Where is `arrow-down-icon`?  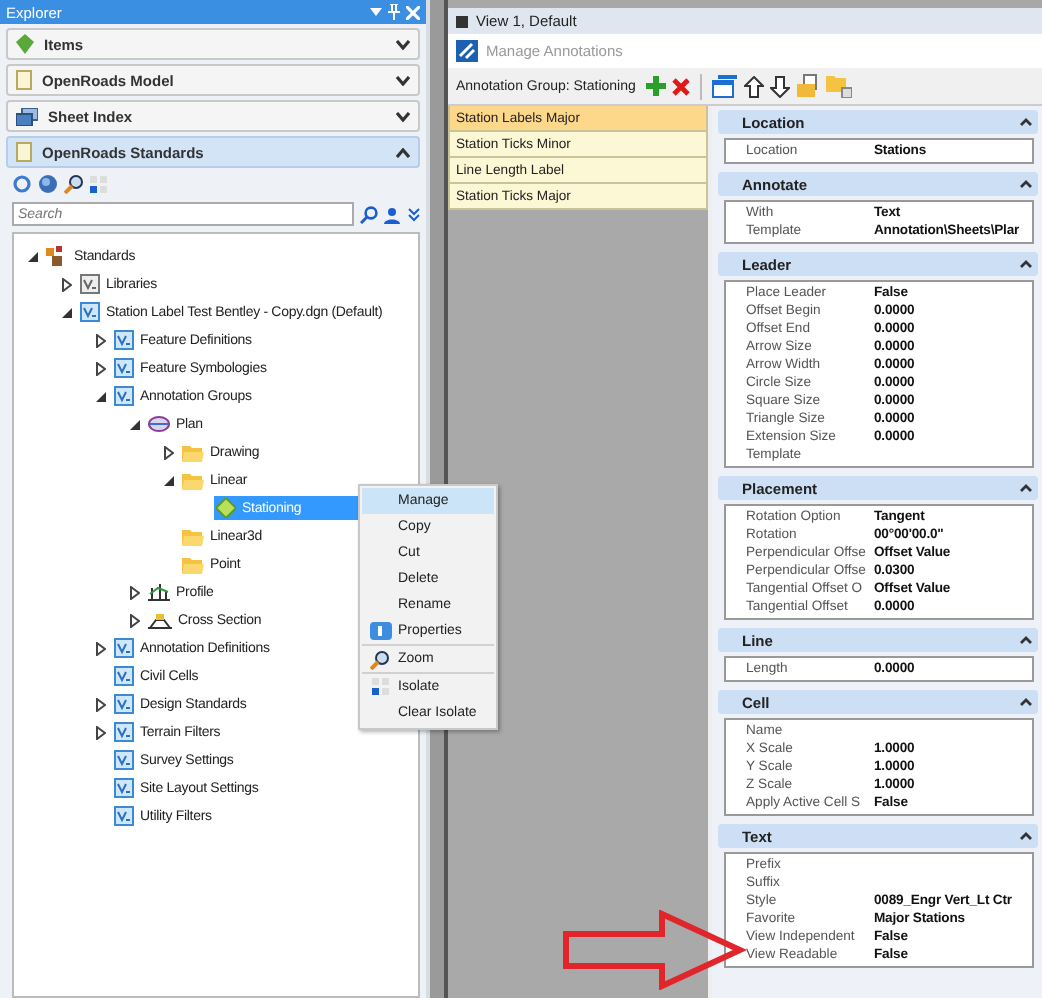 arrow-down-icon is located at coordinates (779, 86).